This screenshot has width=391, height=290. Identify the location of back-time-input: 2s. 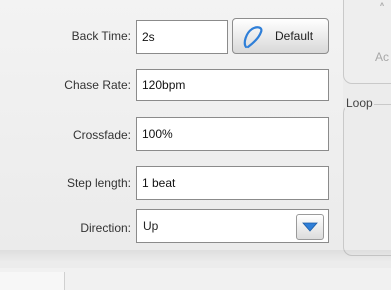
(182, 37).